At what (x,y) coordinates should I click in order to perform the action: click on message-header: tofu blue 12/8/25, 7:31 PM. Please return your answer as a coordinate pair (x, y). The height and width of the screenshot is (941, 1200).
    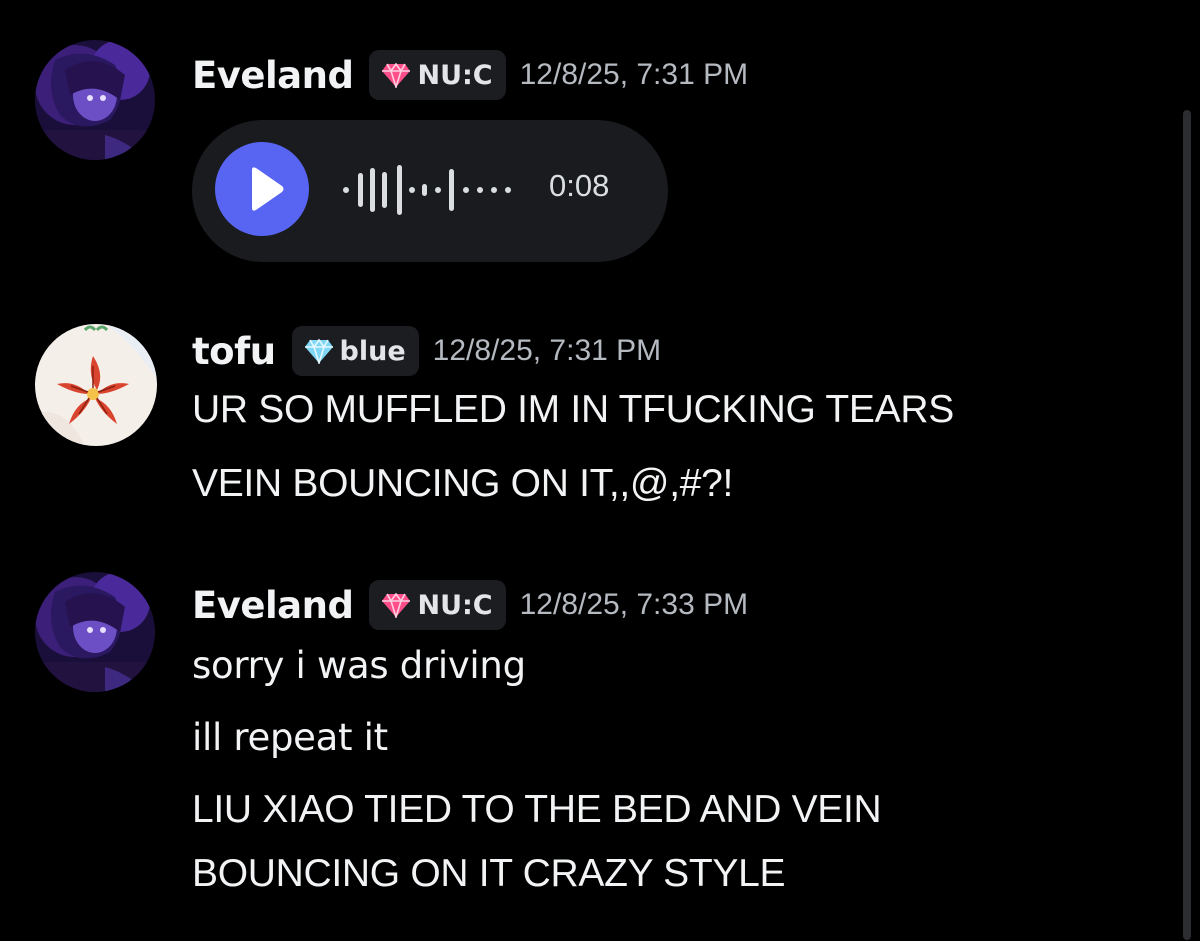
    Looking at the image, I should click on (426, 351).